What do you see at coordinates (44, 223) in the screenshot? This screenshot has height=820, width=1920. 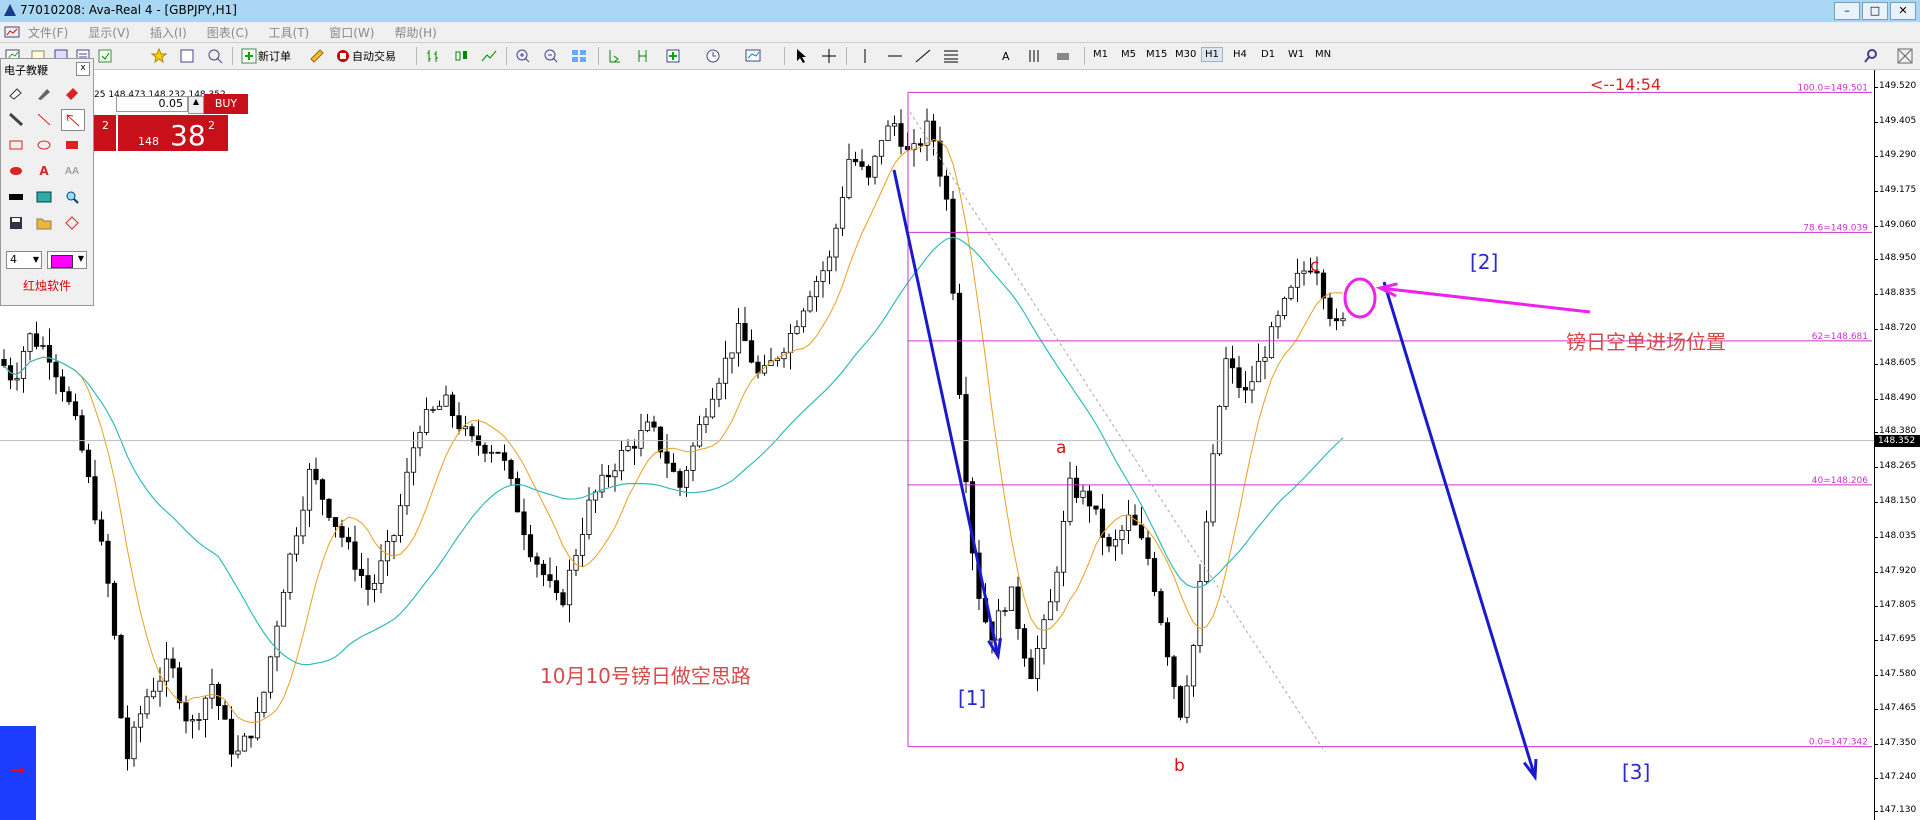 I see `open-tool` at bounding box center [44, 223].